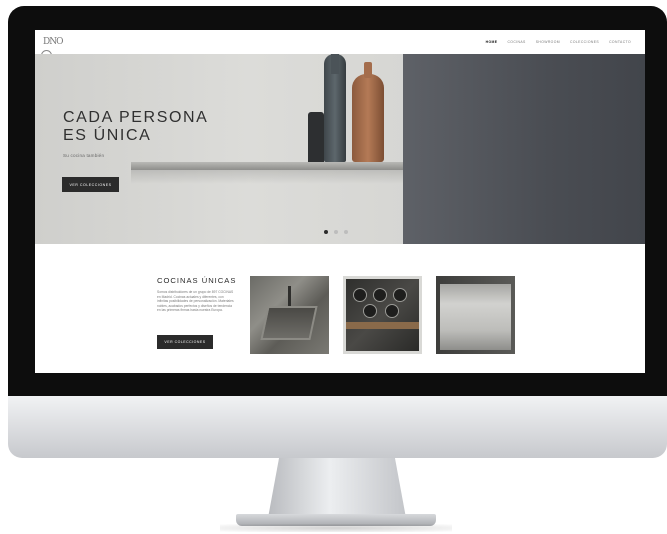  Describe the element at coordinates (524, 149) in the screenshot. I see `hero-dark-panel` at that location.